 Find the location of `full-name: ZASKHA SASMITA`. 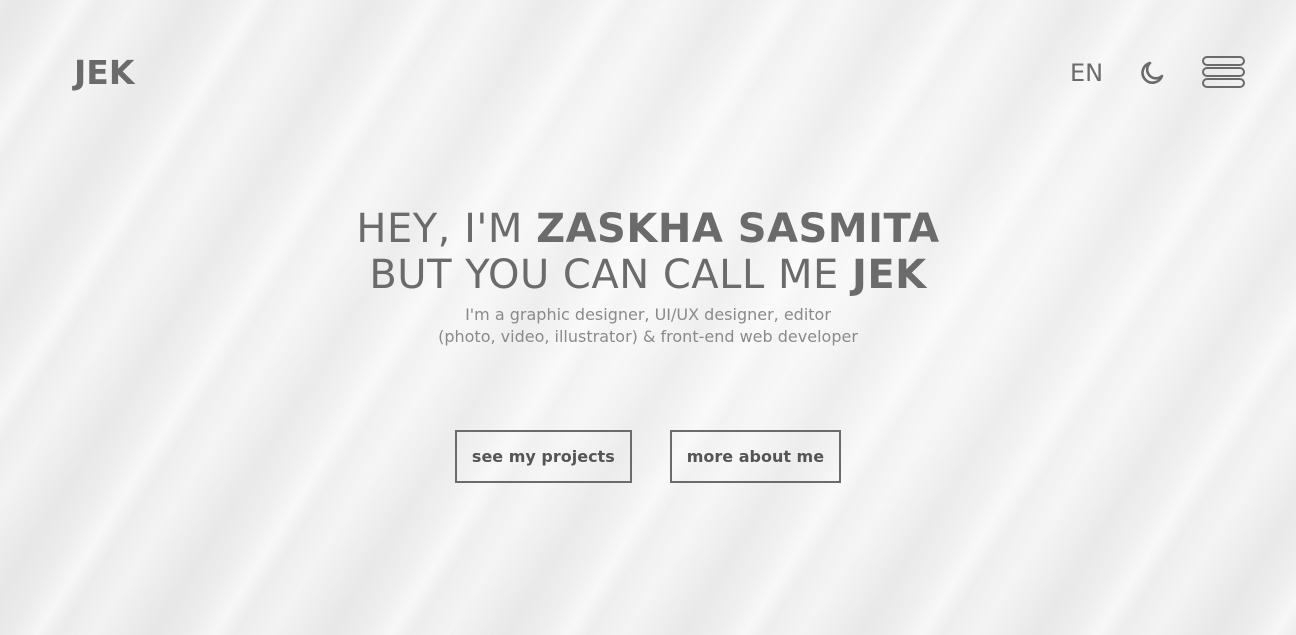

full-name: ZASKHA SASMITA is located at coordinates (738, 229).